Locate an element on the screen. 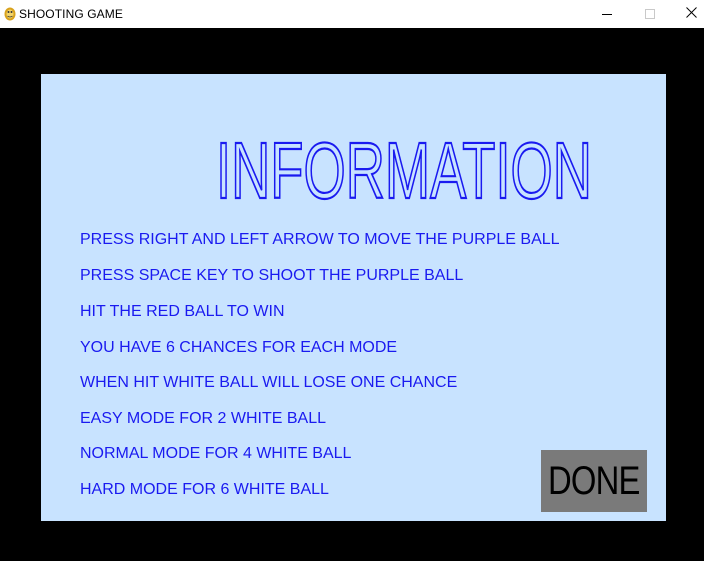 The height and width of the screenshot is (561, 704). close-icon is located at coordinates (691, 14).